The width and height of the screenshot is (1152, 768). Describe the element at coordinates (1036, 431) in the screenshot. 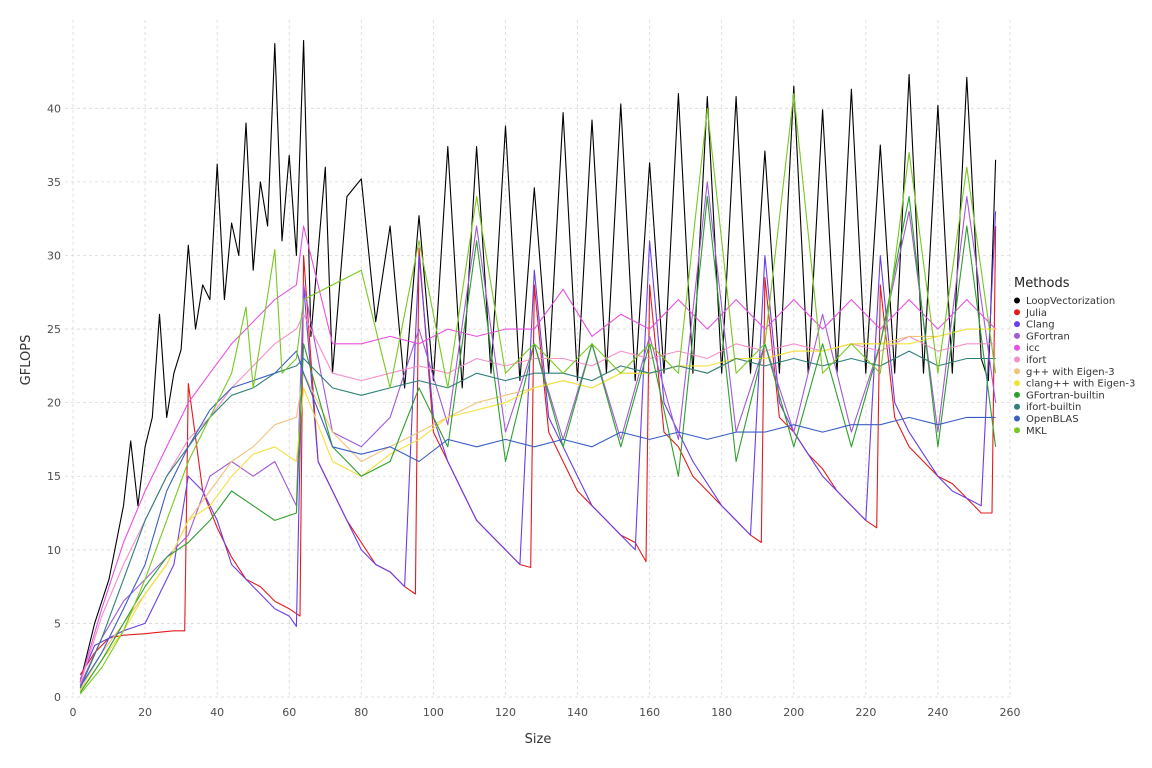

I see `legend-label-mkl: MKL` at that location.